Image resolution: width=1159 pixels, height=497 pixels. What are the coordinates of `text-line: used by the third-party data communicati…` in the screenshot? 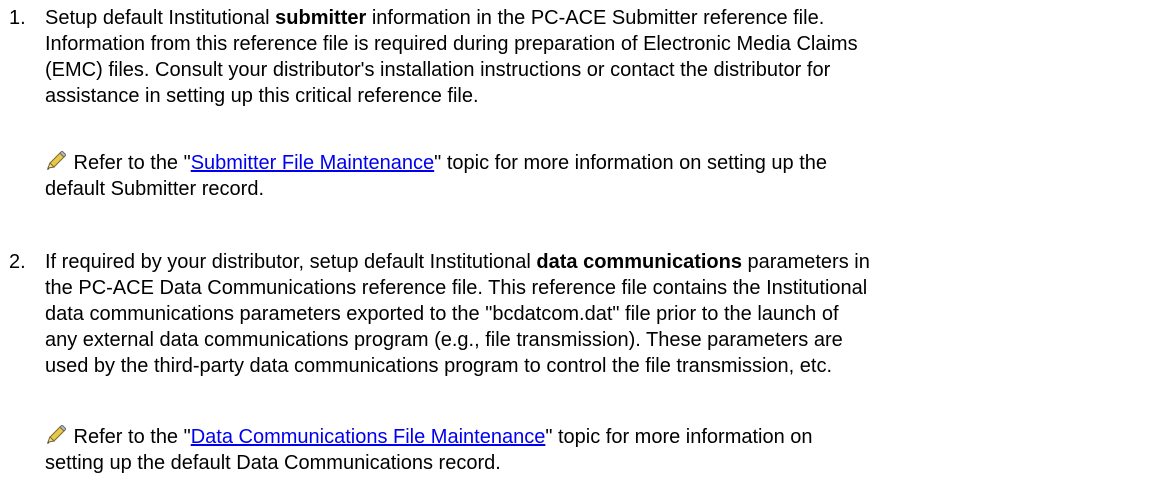 It's located at (439, 366).